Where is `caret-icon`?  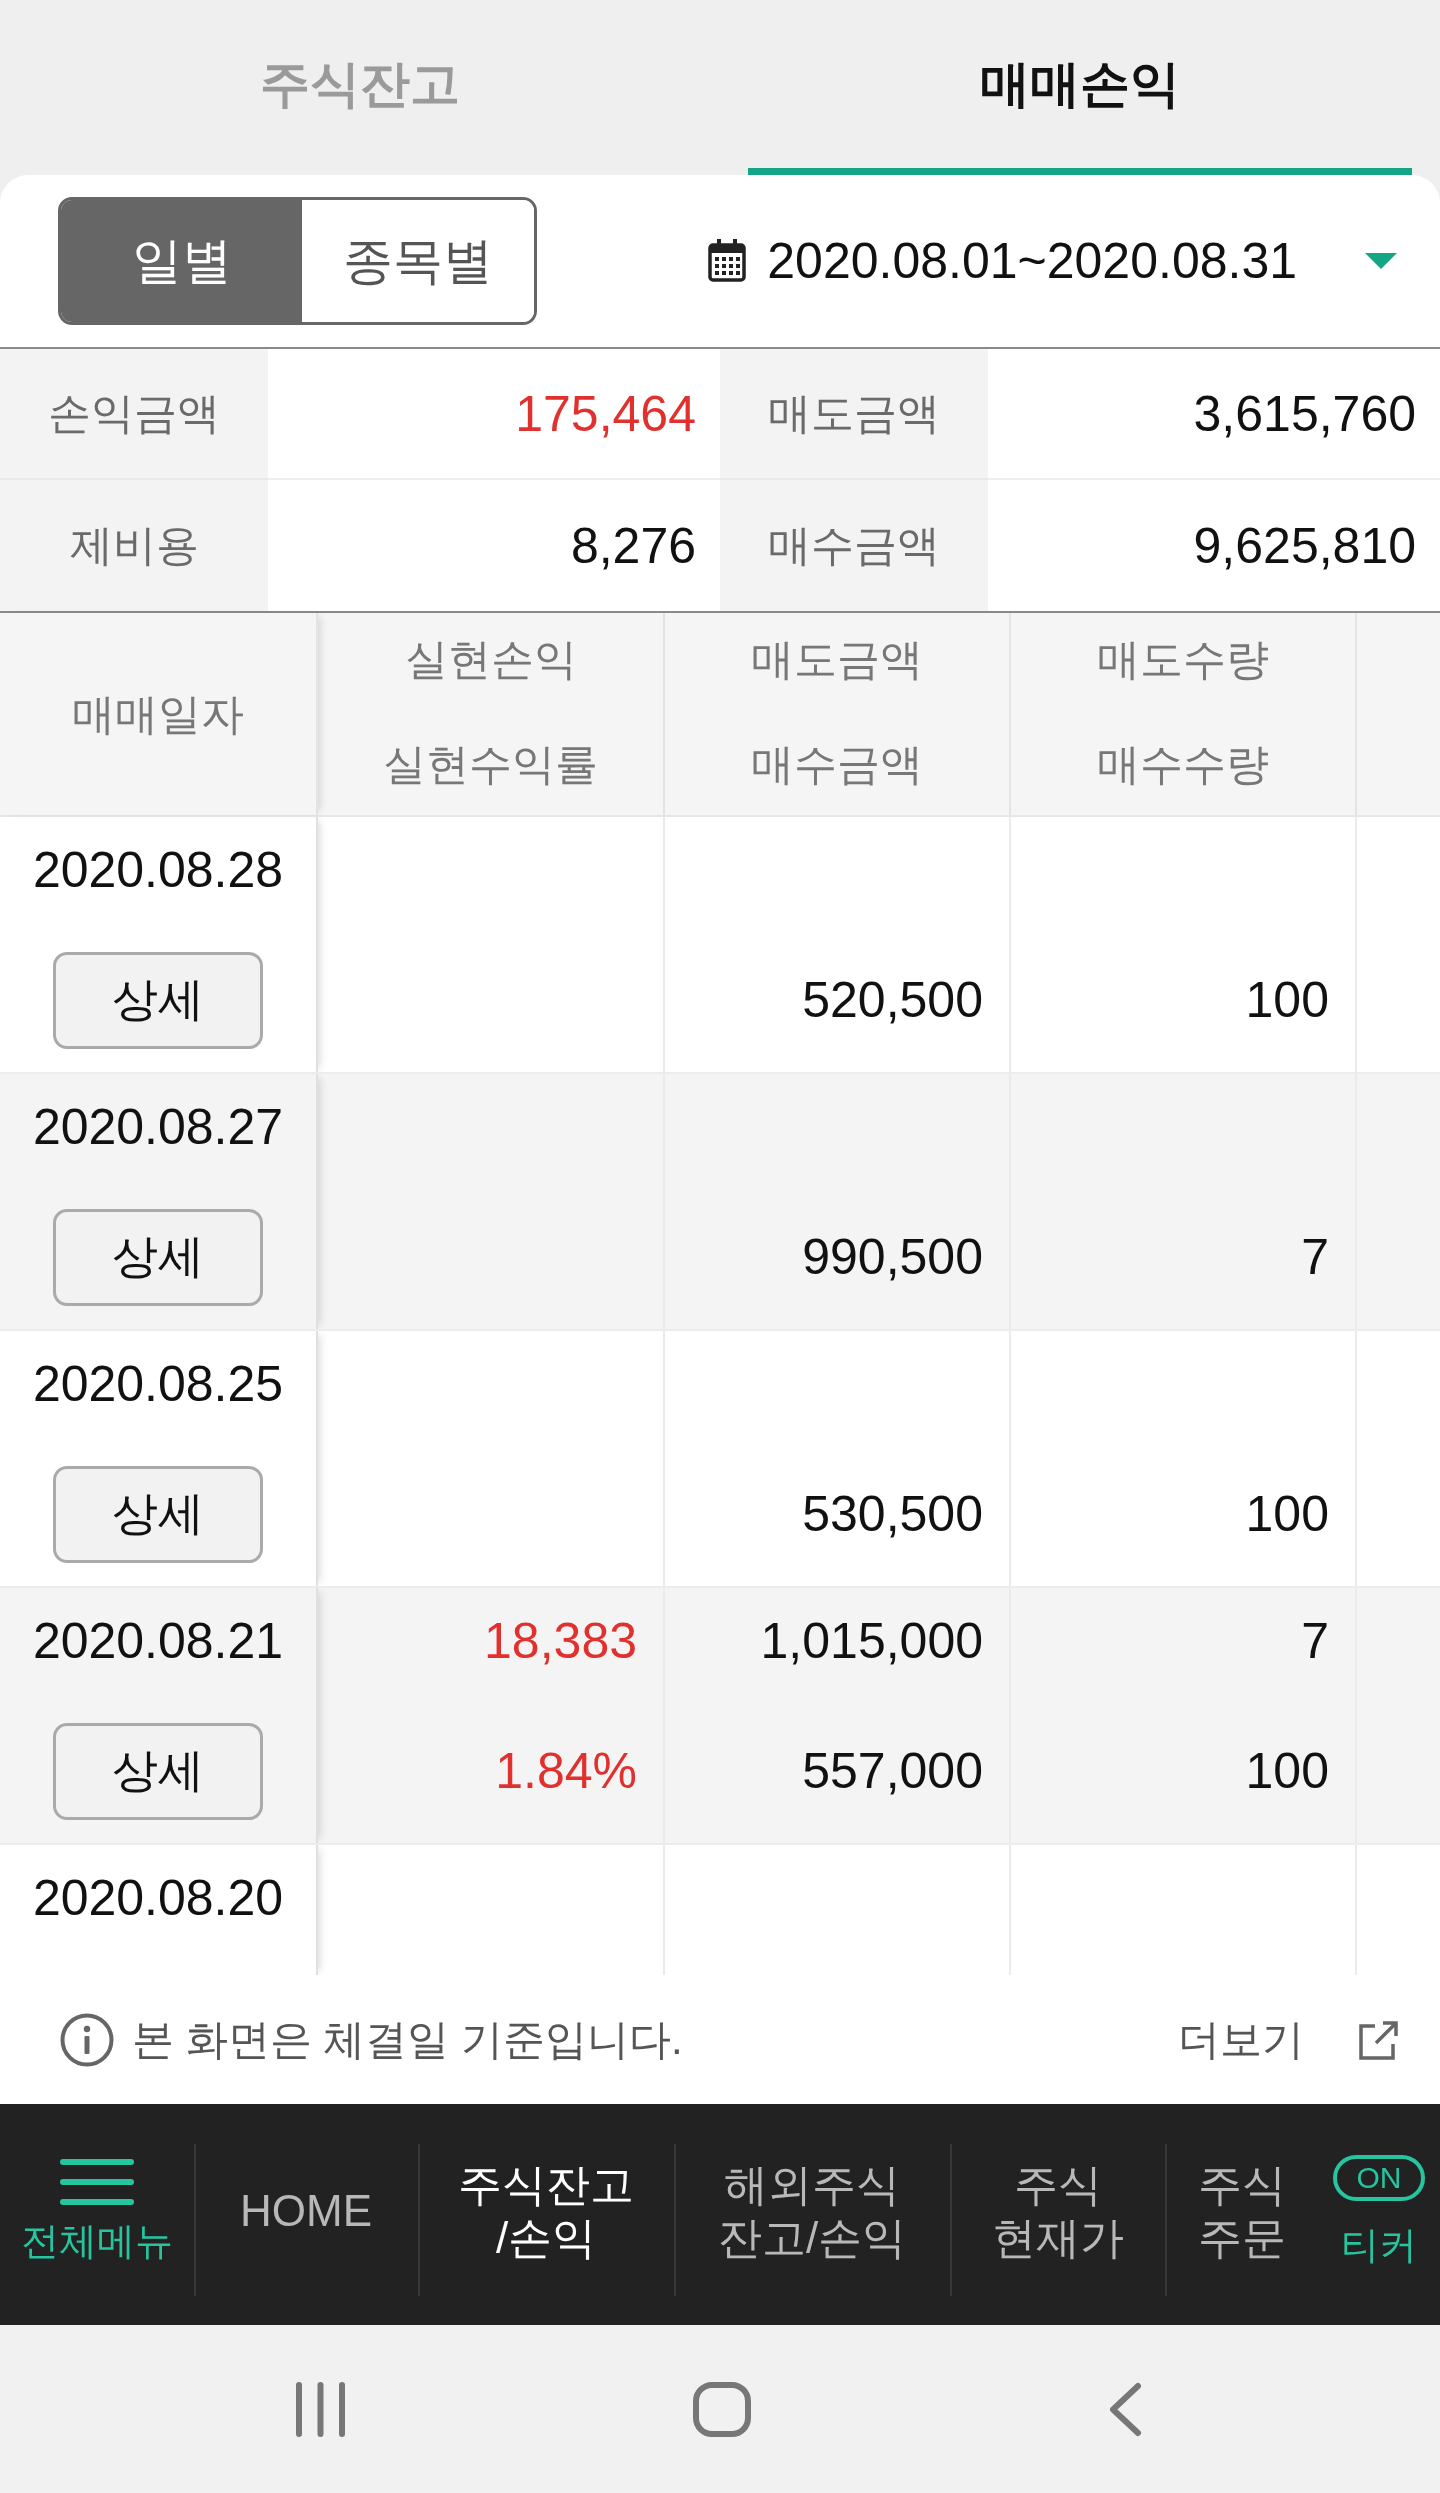
caret-icon is located at coordinates (1381, 261).